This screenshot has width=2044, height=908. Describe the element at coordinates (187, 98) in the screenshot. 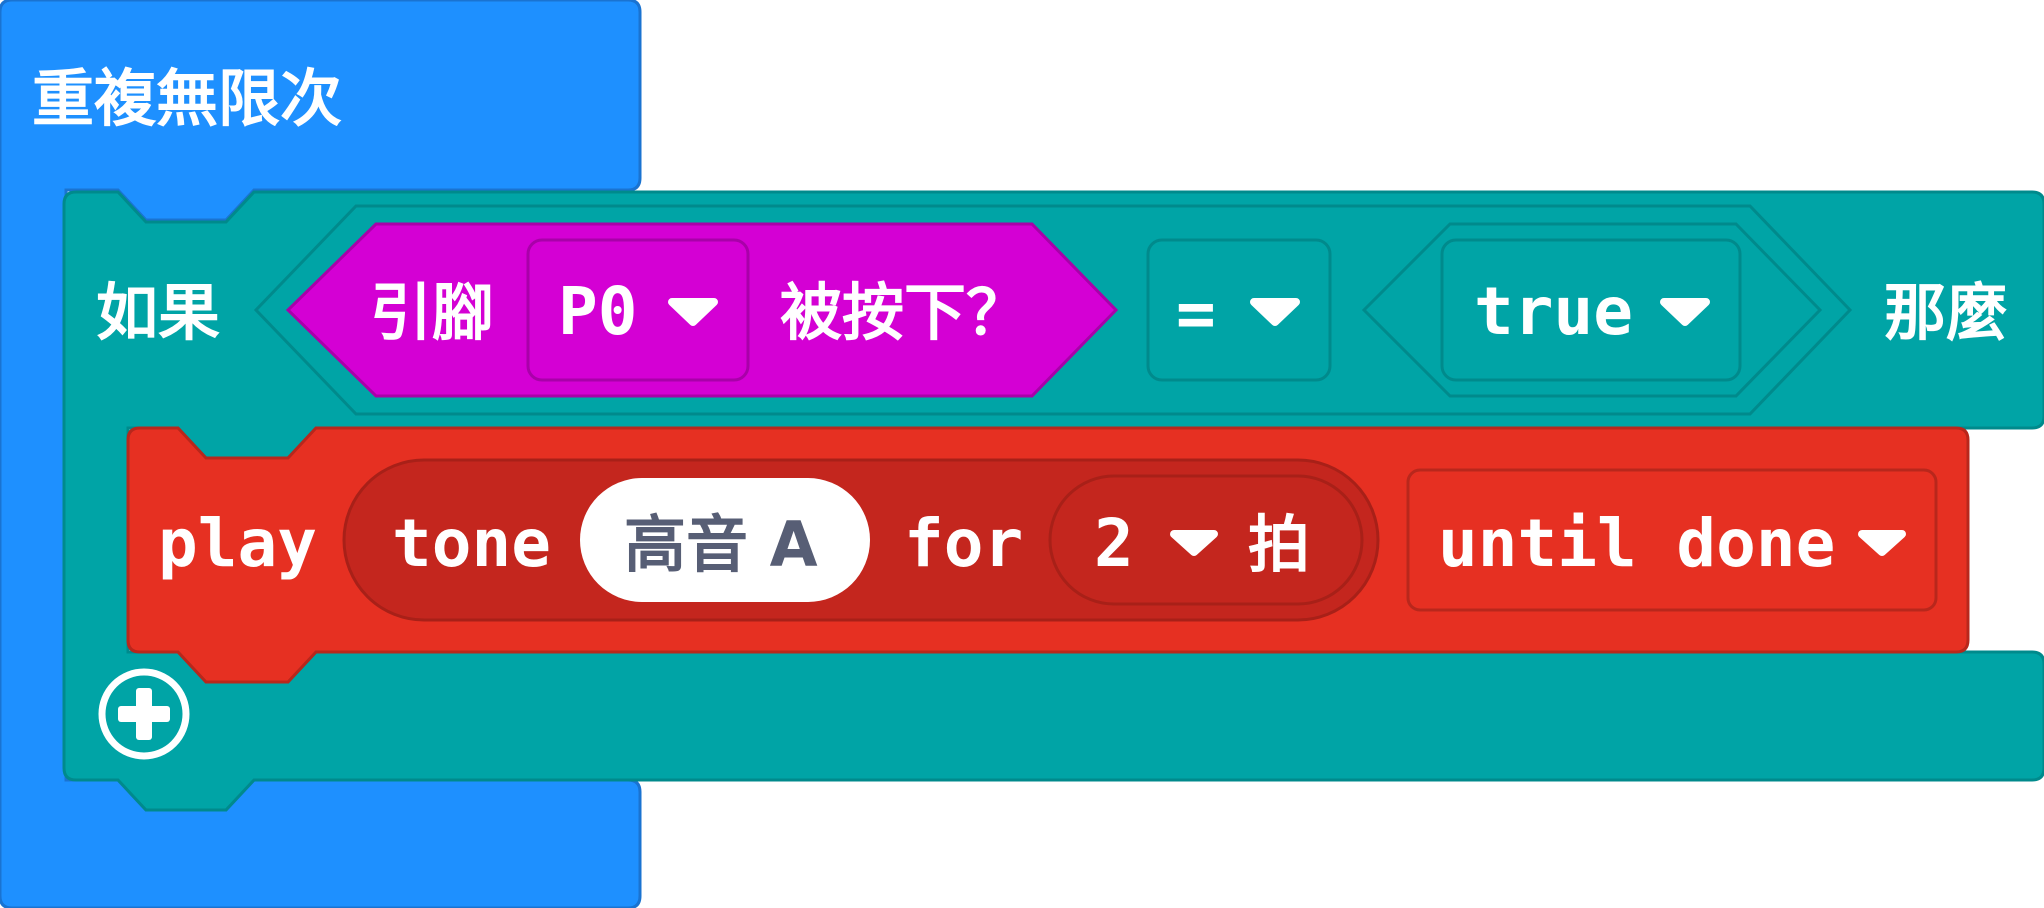

I see `forever-label: 重複無限次` at that location.